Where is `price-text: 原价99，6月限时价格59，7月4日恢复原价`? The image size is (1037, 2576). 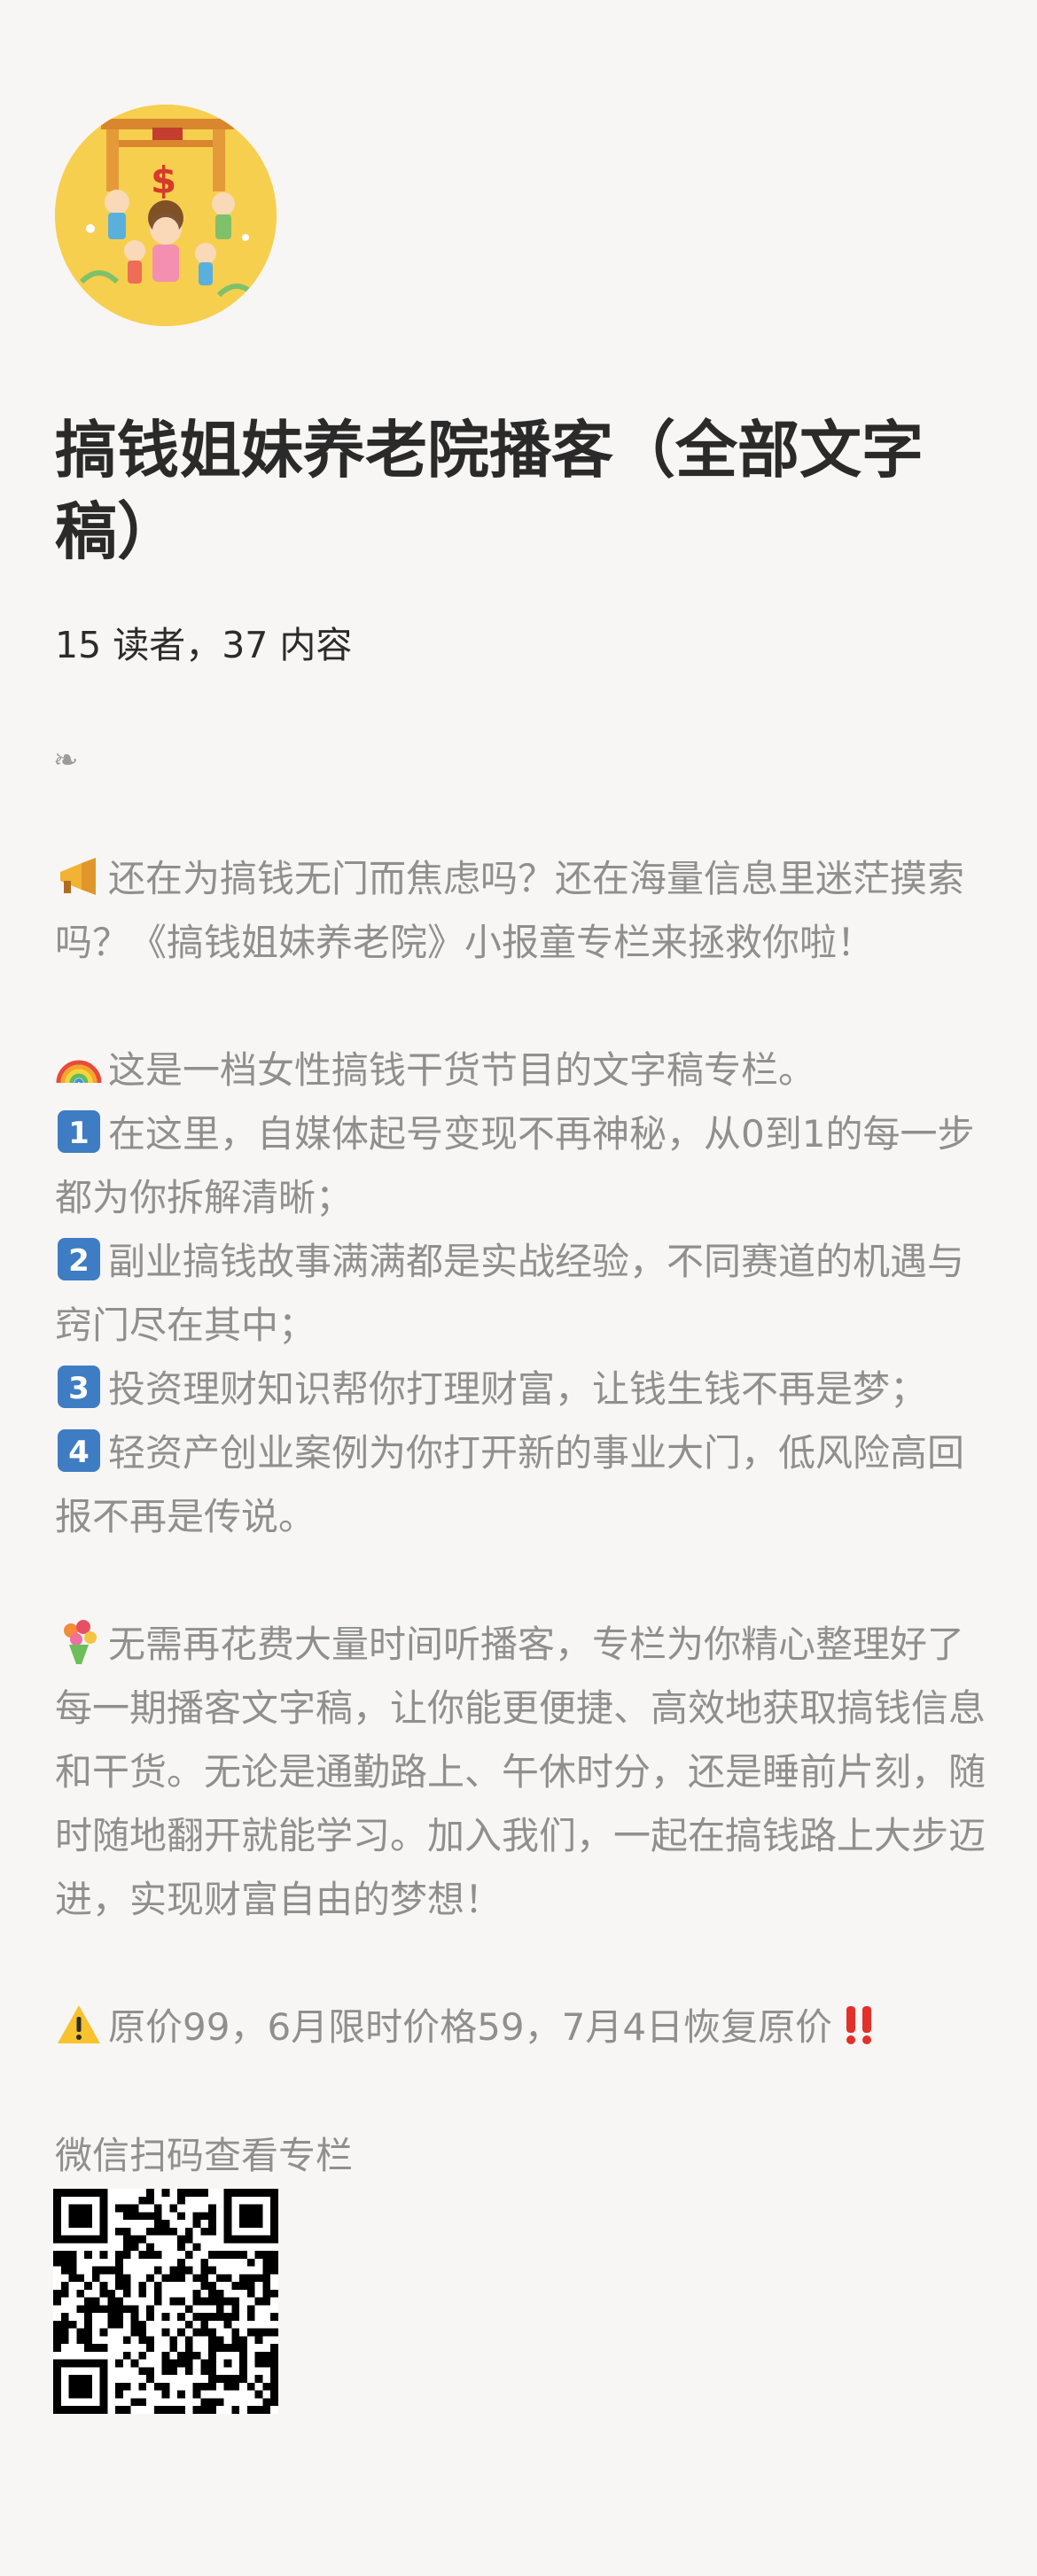
price-text: 原价99，6月限时价格59，7月4日恢复原价 is located at coordinates (470, 2027).